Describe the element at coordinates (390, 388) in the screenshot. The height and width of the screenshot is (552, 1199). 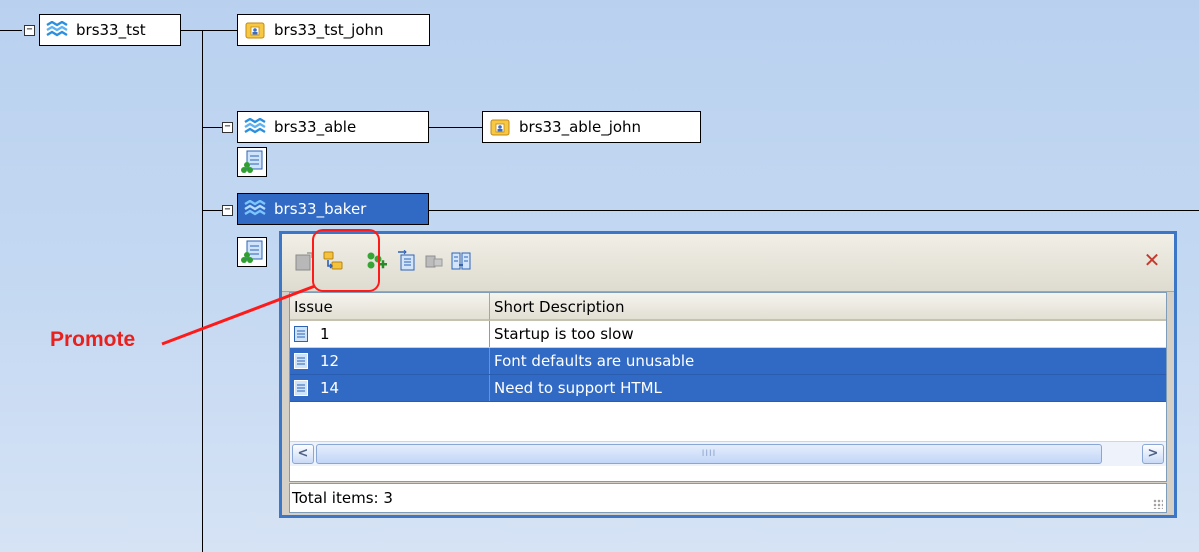
I see `cell-issue-number: 14` at that location.